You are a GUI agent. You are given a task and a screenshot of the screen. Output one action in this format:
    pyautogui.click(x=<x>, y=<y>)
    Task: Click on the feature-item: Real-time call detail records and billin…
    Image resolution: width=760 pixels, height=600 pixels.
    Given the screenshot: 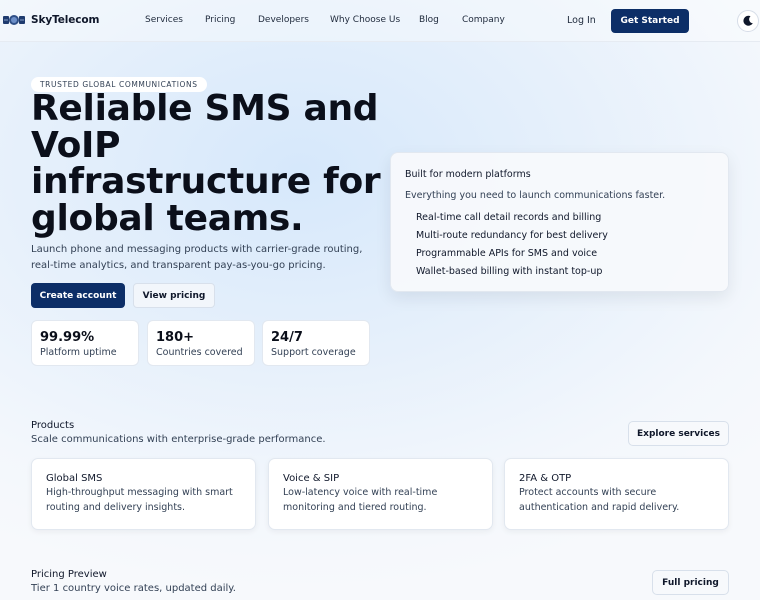 What is the action you would take?
    pyautogui.click(x=509, y=217)
    